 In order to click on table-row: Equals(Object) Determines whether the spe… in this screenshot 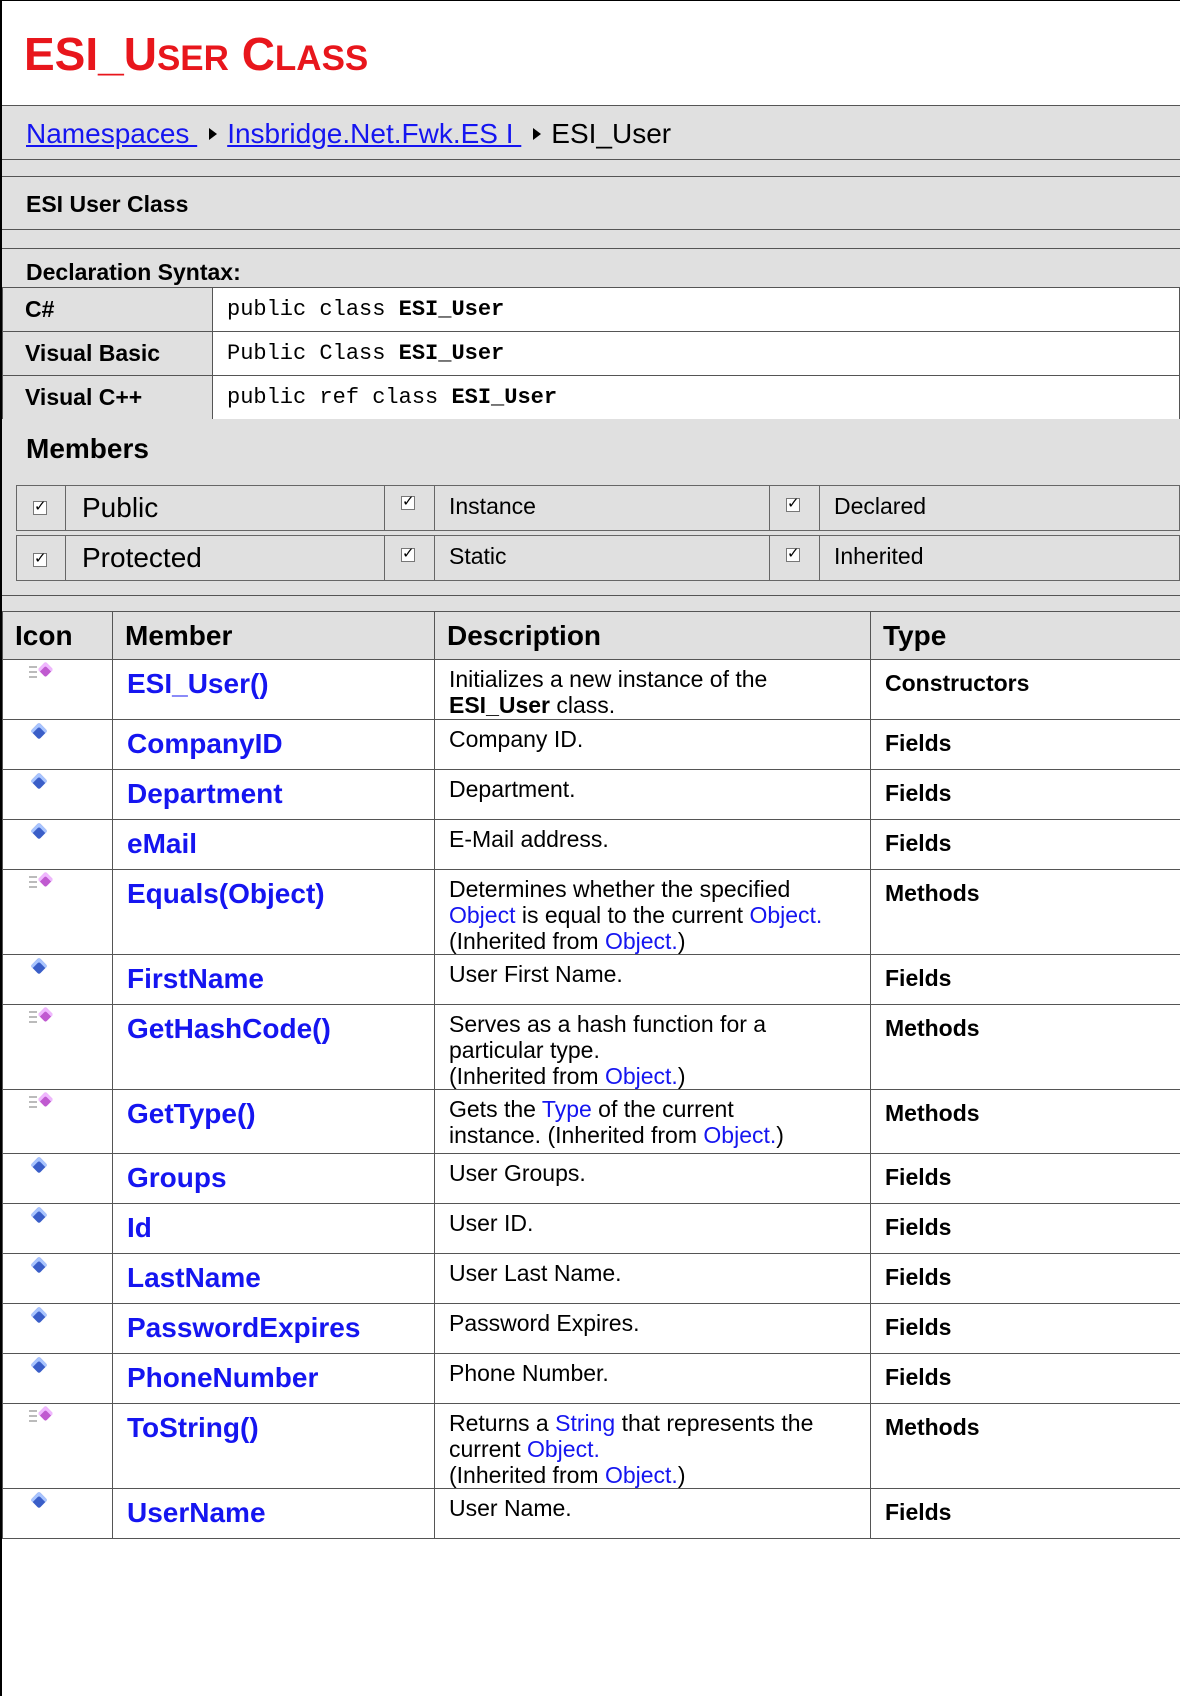, I will do `click(591, 912)`.